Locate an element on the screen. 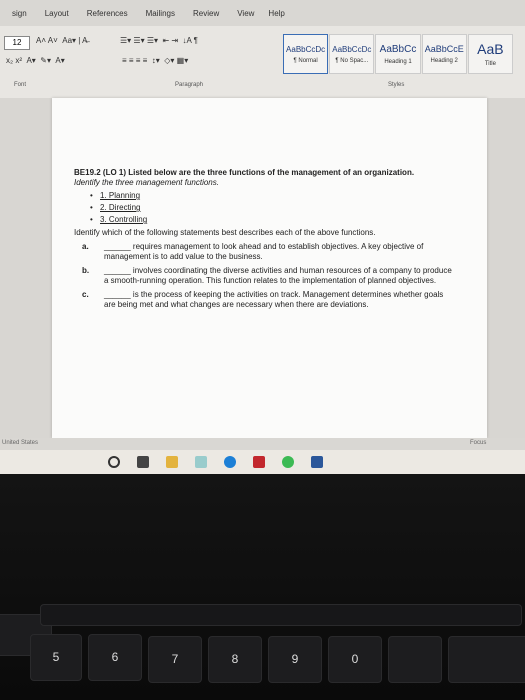  focus-button: Focus is located at coordinates (478, 443).